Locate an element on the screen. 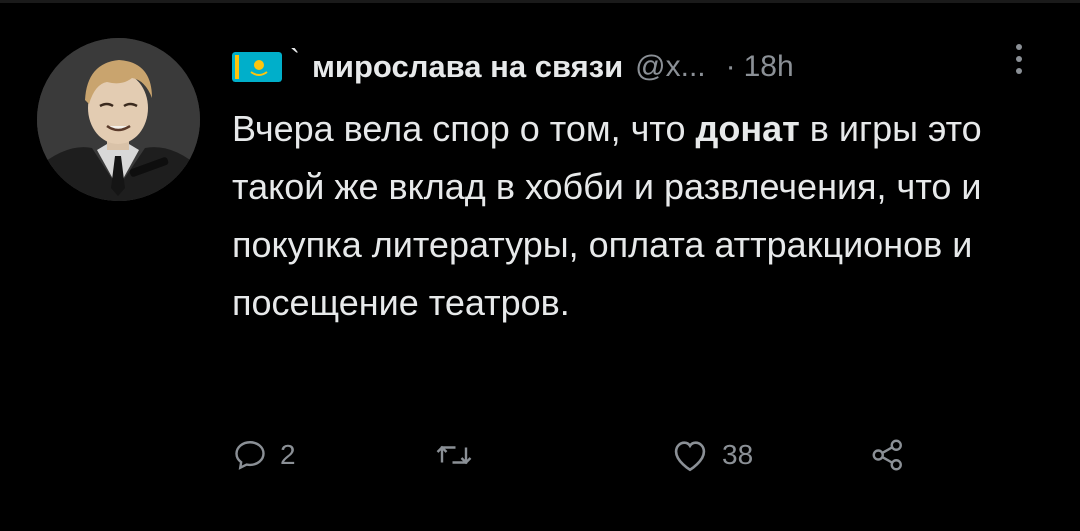 The width and height of the screenshot is (1080, 531). more-options-icon is located at coordinates (1019, 62).